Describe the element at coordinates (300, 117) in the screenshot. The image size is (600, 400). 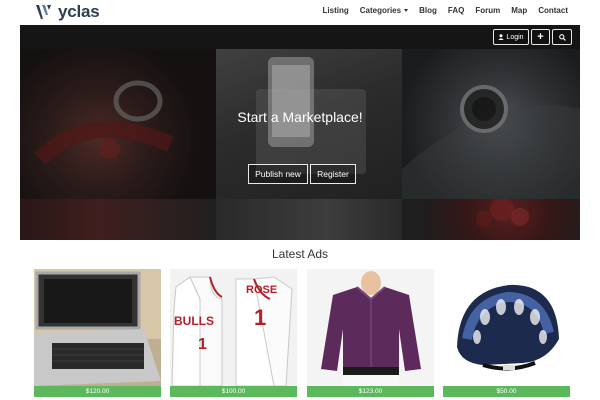
I see `hero-title: Start a Marketplace!` at that location.